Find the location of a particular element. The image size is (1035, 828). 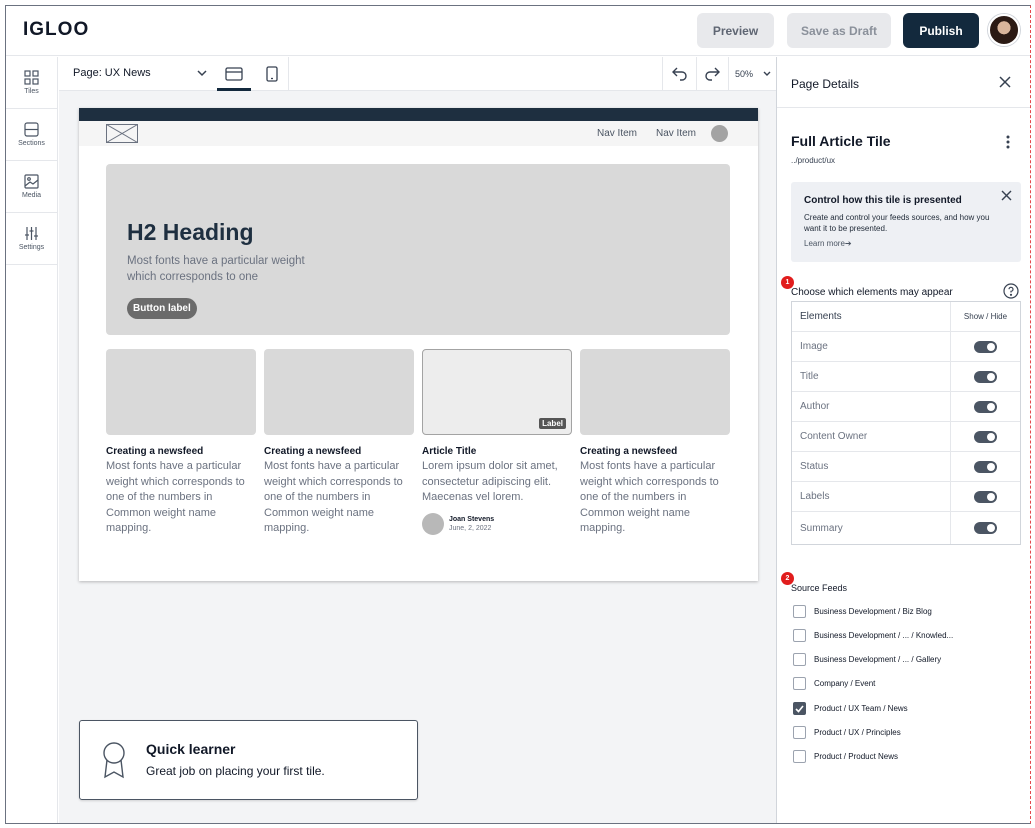

toast-message: Great job on placing your first tile. is located at coordinates (235, 771).